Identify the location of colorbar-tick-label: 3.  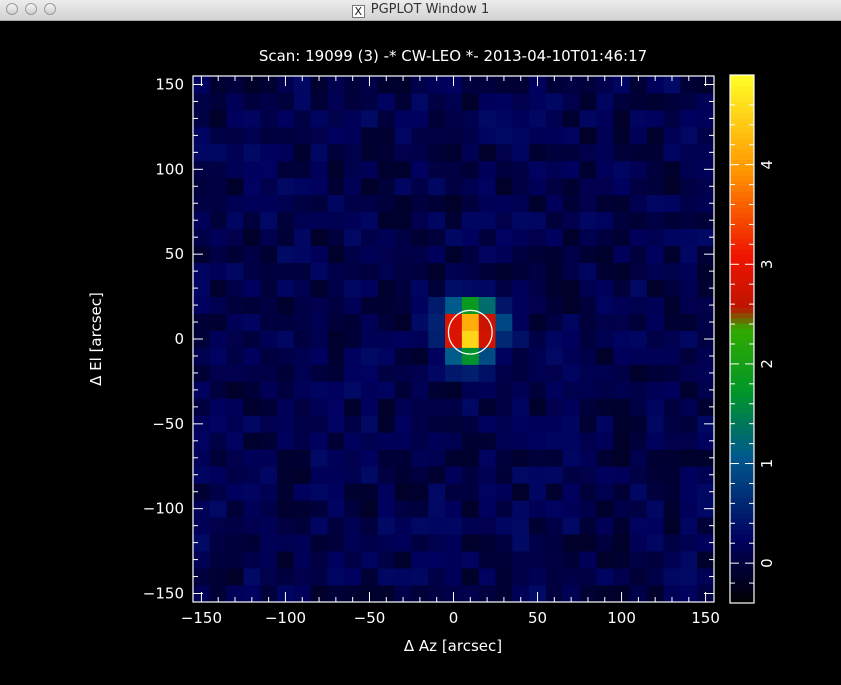
(767, 265).